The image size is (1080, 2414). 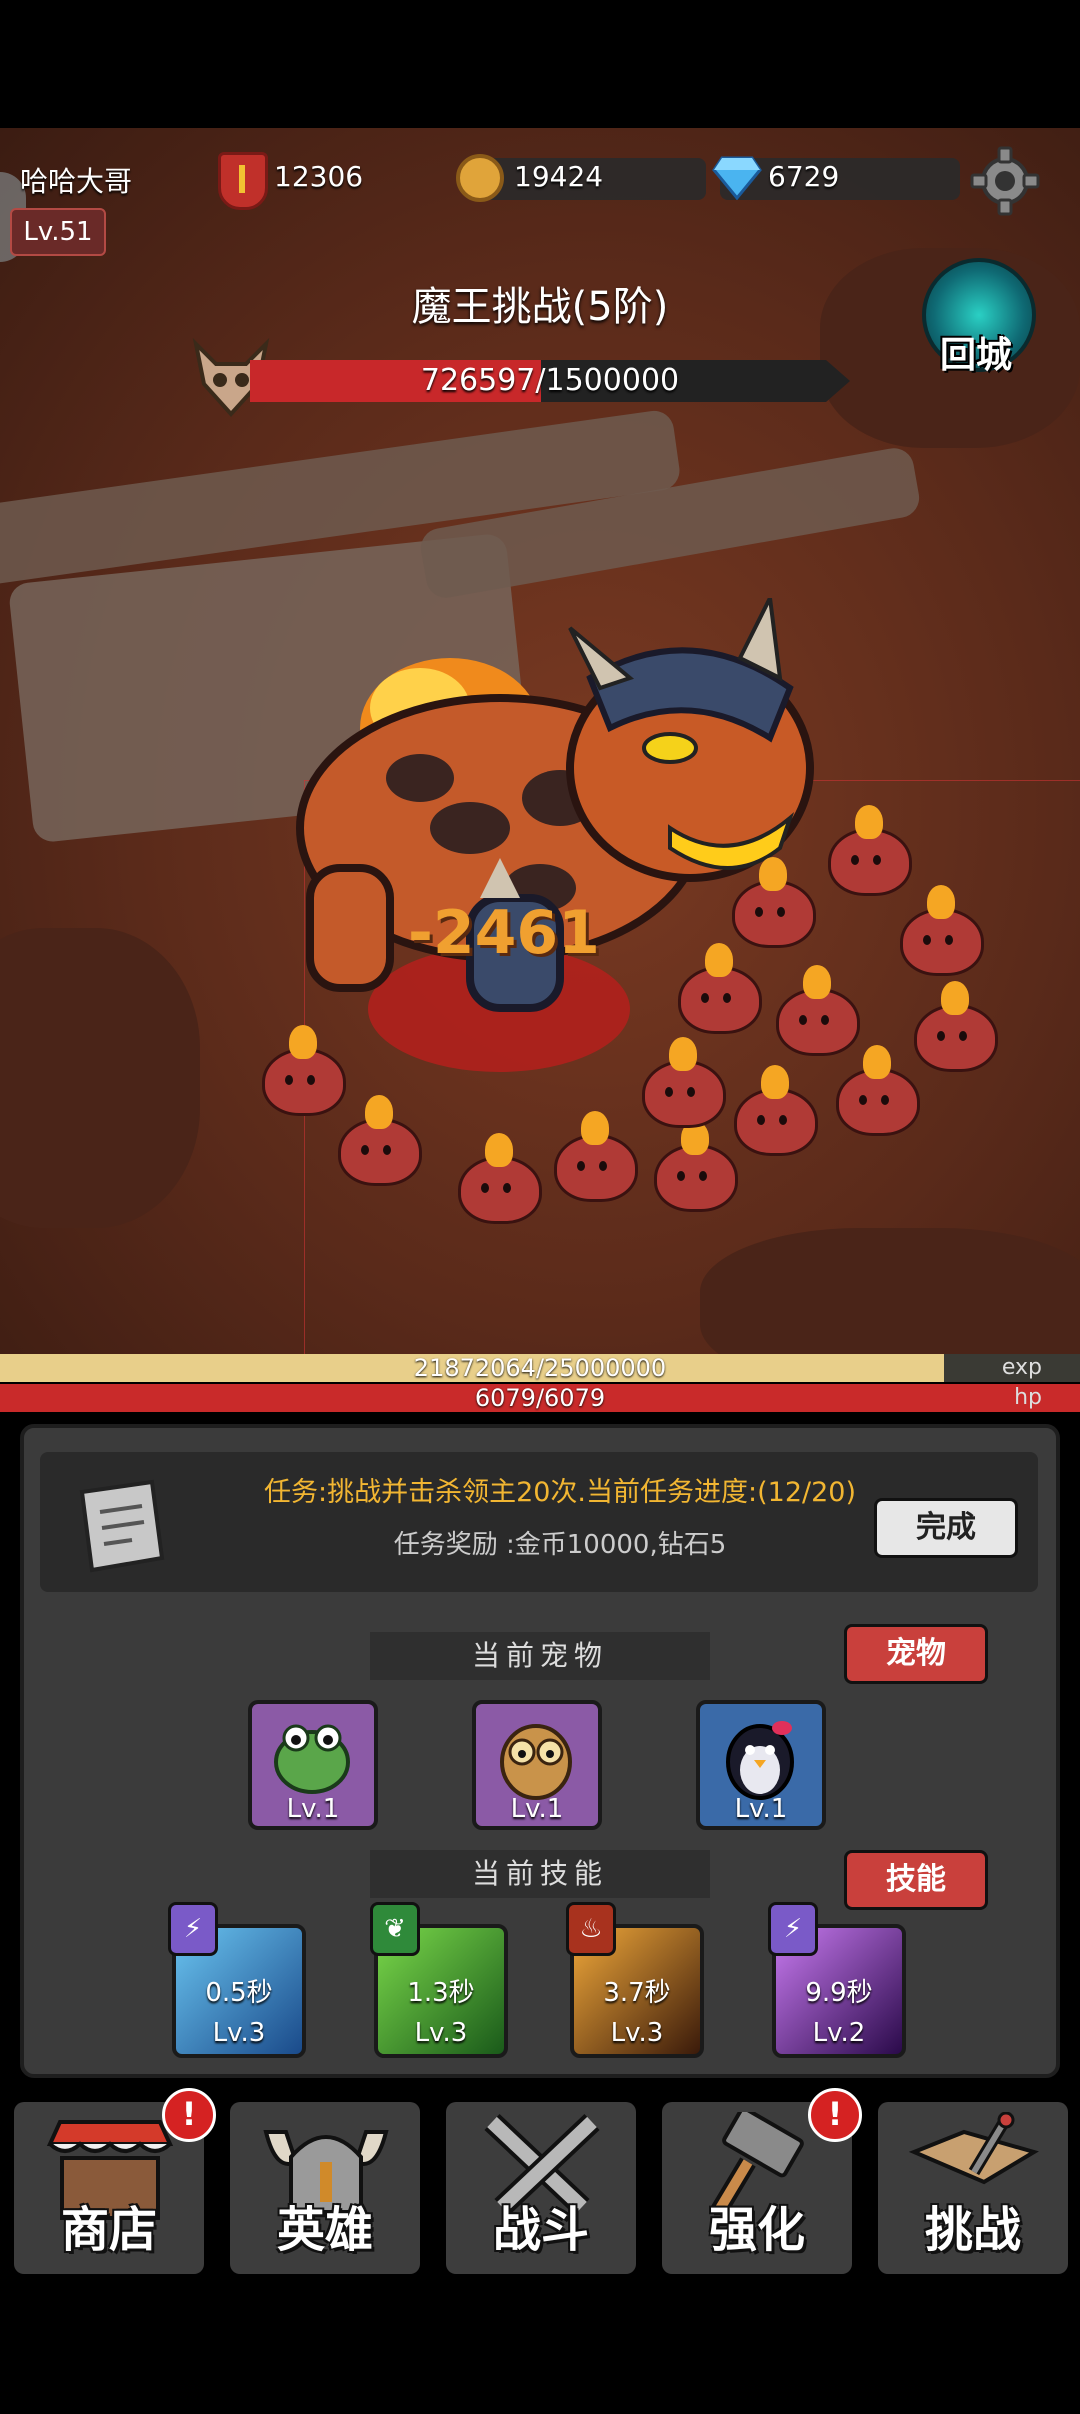 I want to click on power-value: 12306, so click(x=319, y=176).